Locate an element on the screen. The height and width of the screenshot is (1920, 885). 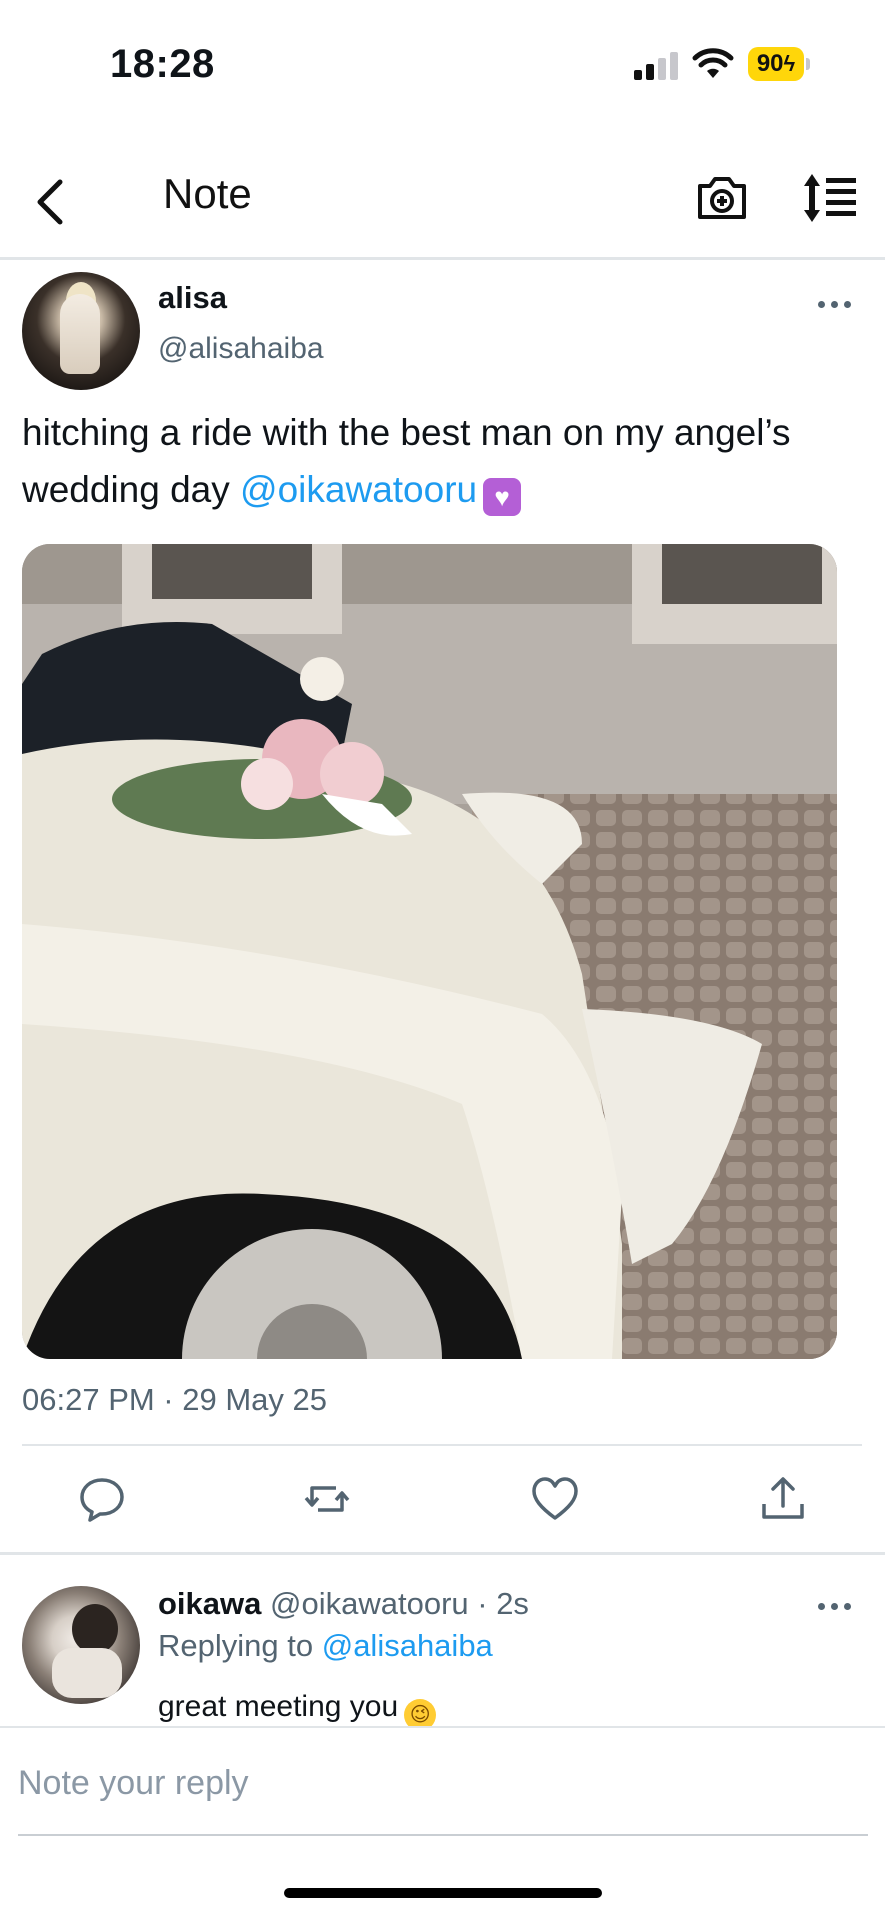
reply-composer is located at coordinates (442, 1781).